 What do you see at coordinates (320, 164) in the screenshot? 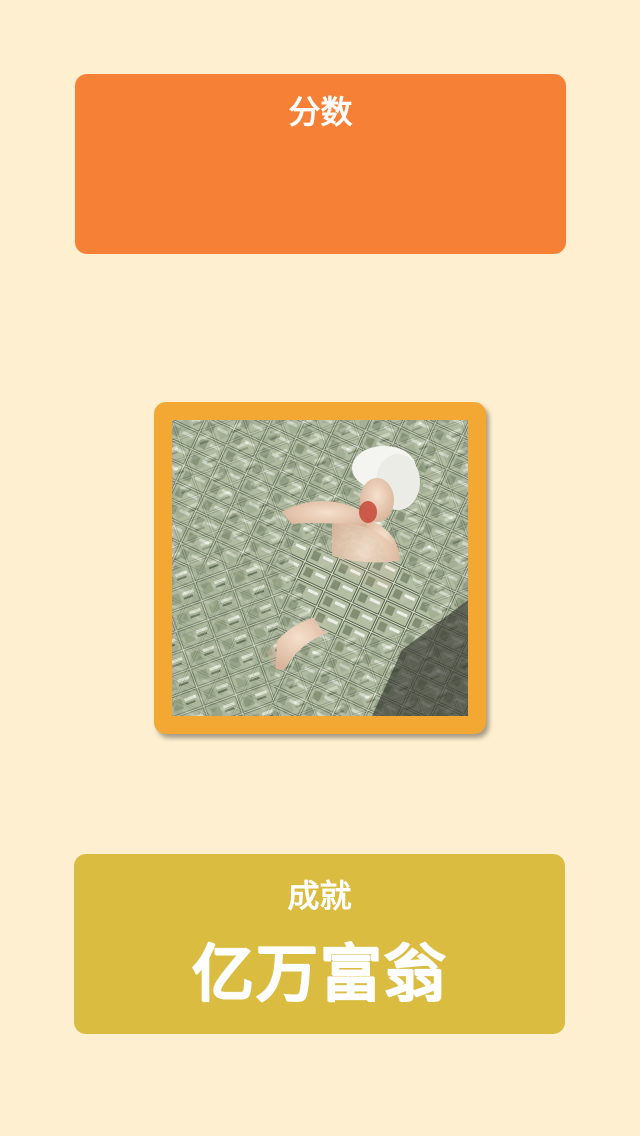
I see `score-card: 分数` at bounding box center [320, 164].